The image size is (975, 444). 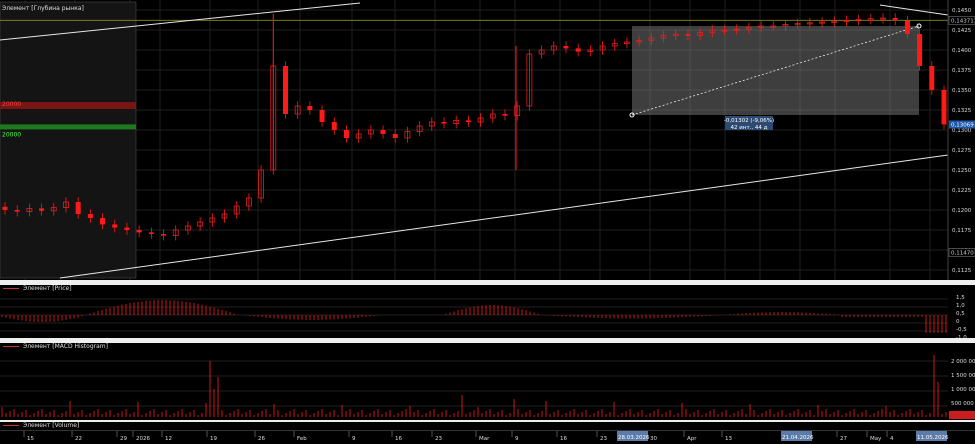 What do you see at coordinates (962, 111) in the screenshot?
I see `price-tick-label: 0,1325` at bounding box center [962, 111].